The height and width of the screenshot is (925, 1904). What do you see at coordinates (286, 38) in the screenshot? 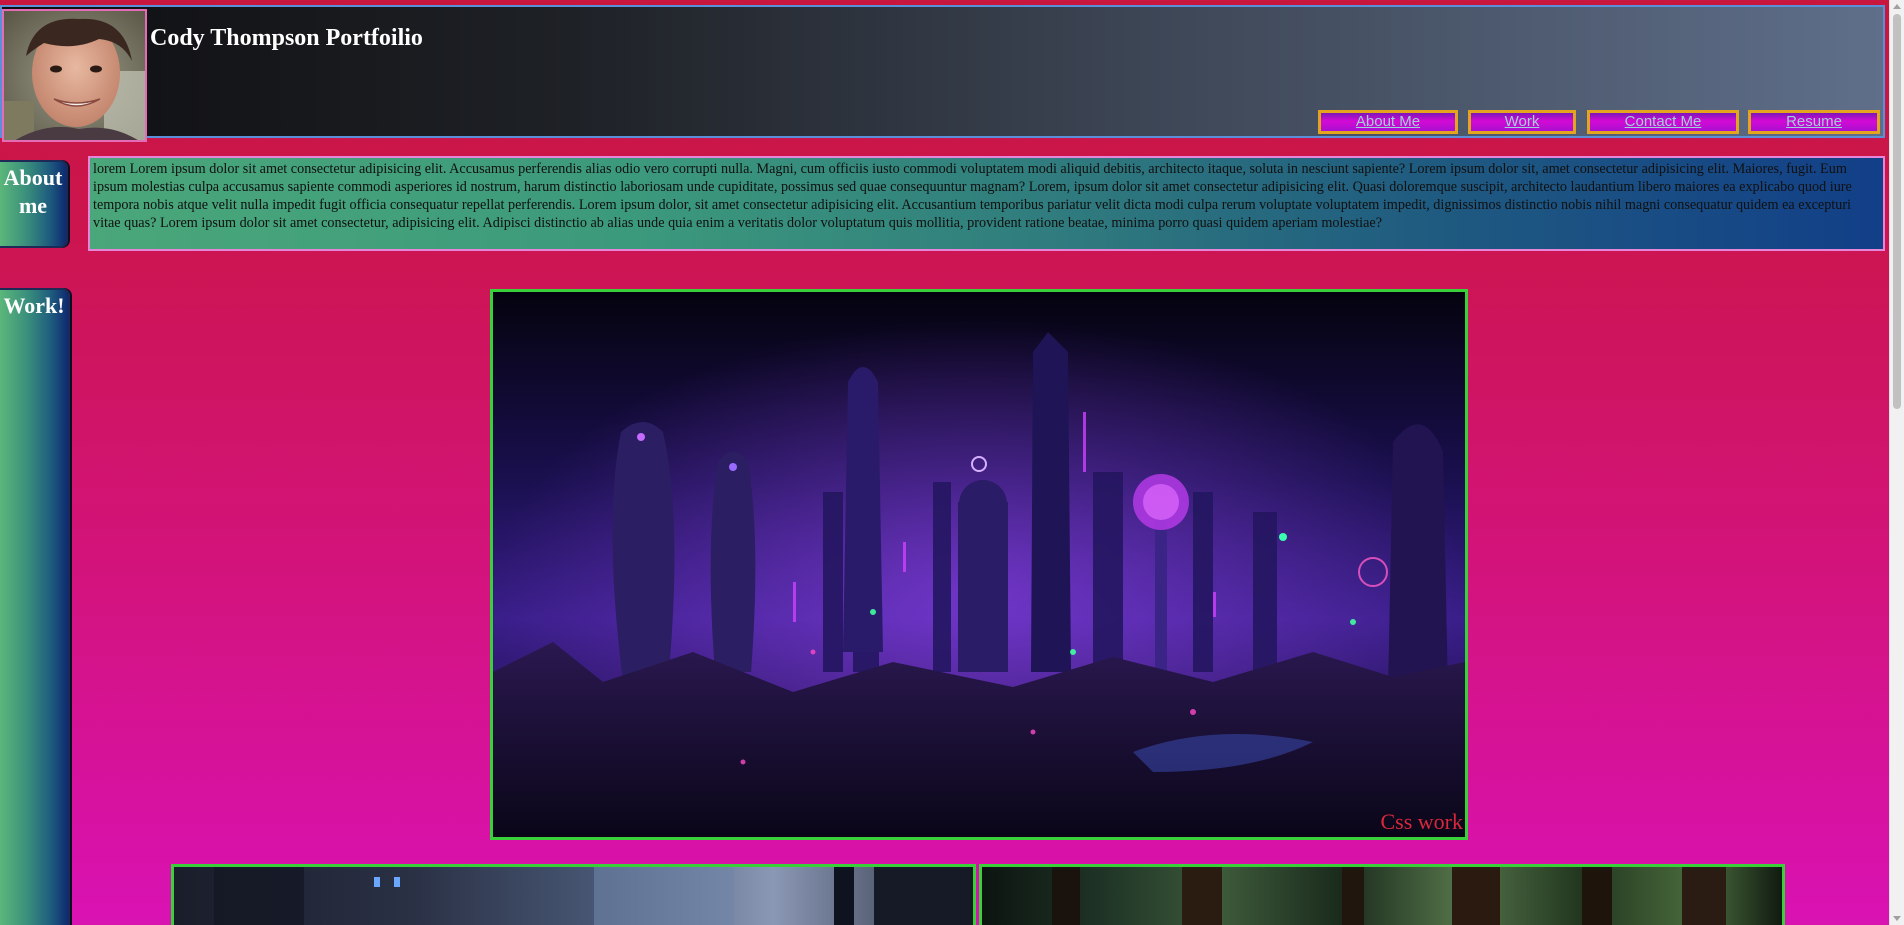
I see `page-title: Cody Thompson Portfoilio` at bounding box center [286, 38].